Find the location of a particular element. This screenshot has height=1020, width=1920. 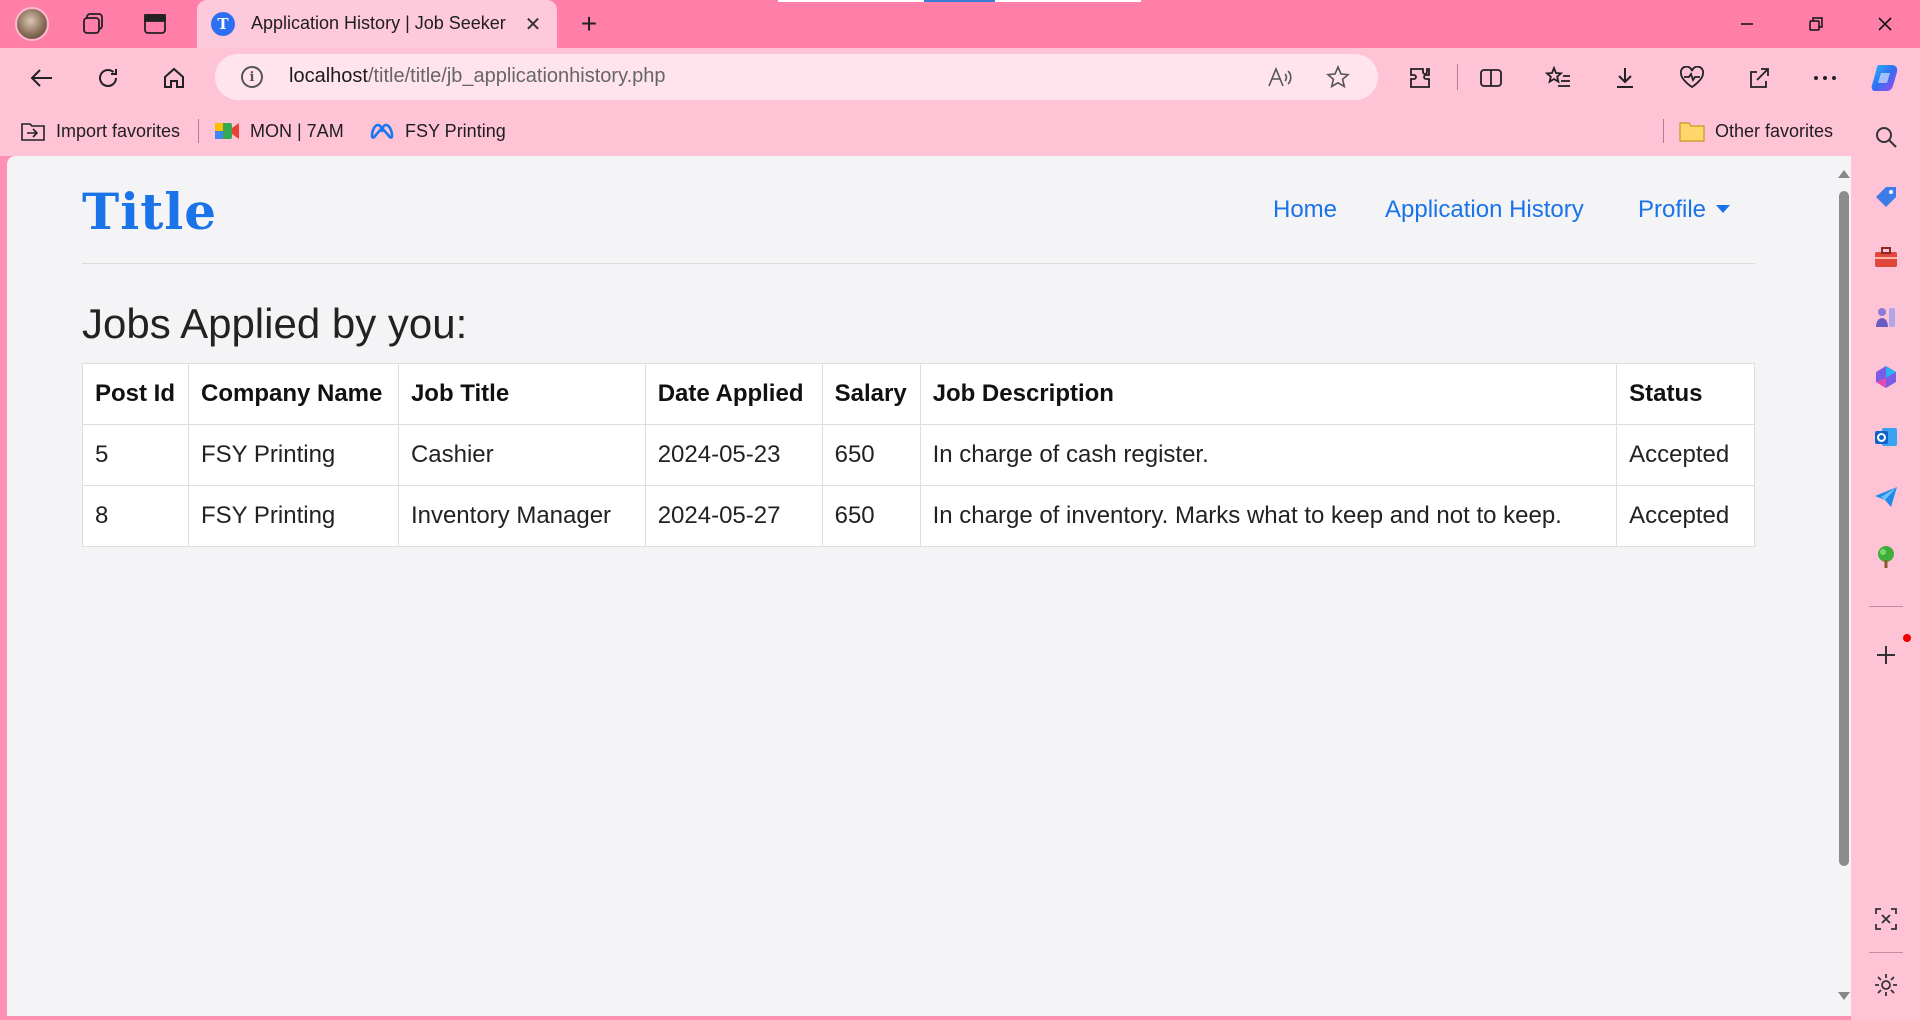

favorites-list-icon is located at coordinates (1558, 78).